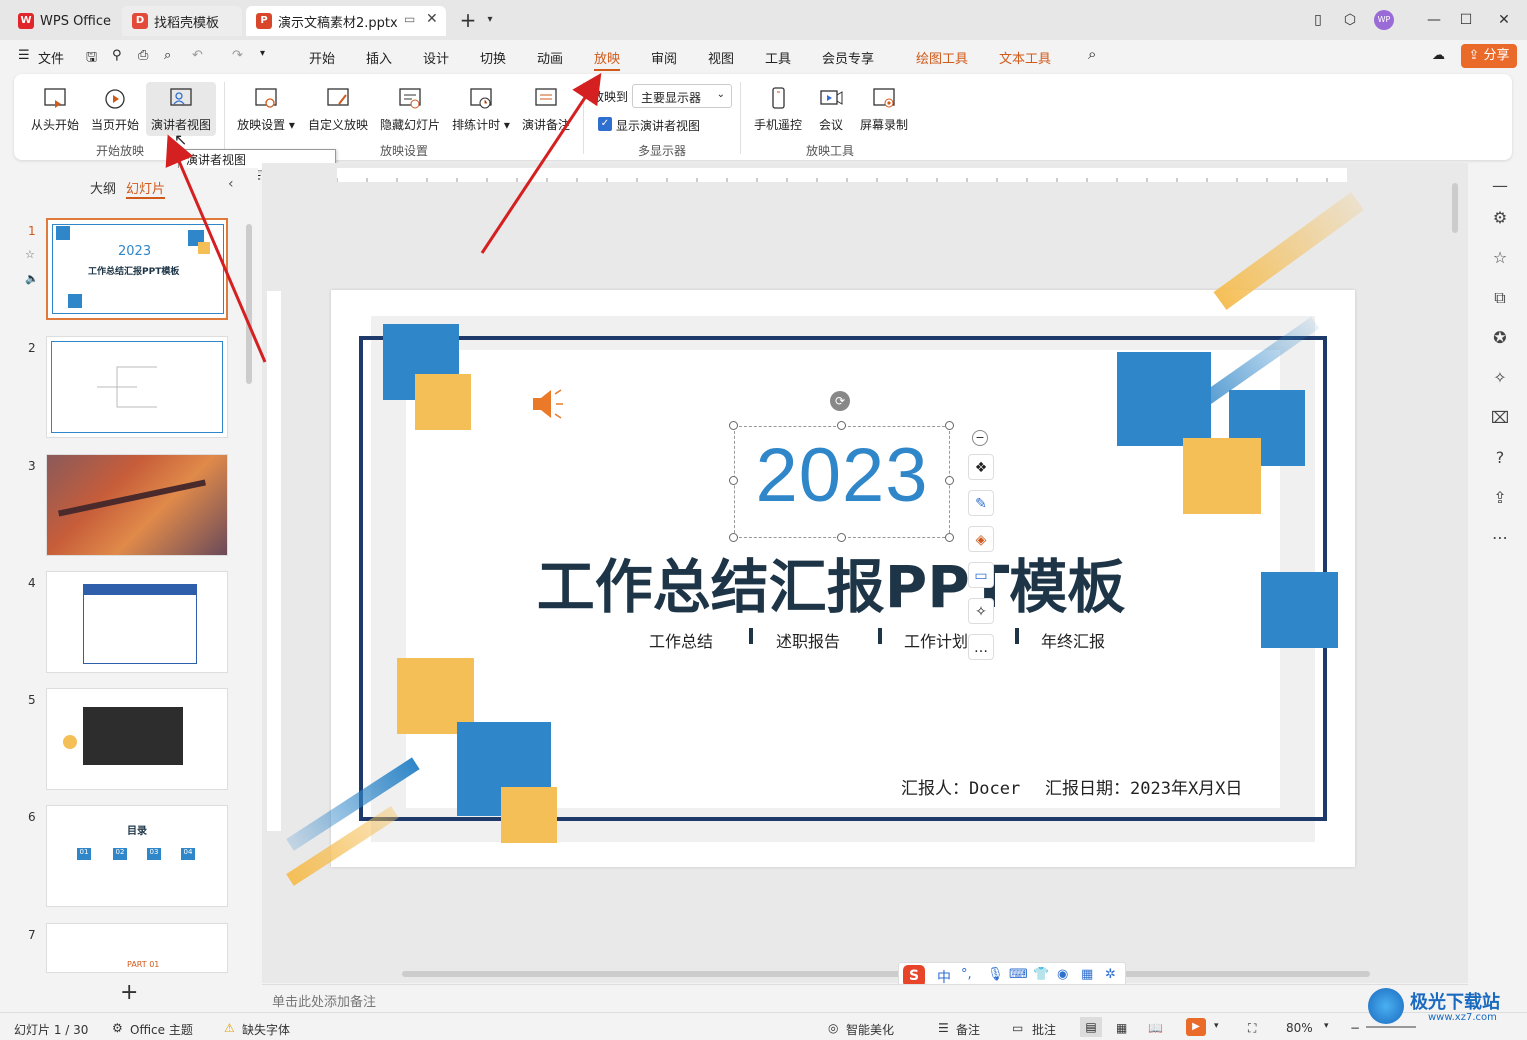 The height and width of the screenshot is (1040, 1527). I want to click on meeting-button: 会议, so click(831, 107).